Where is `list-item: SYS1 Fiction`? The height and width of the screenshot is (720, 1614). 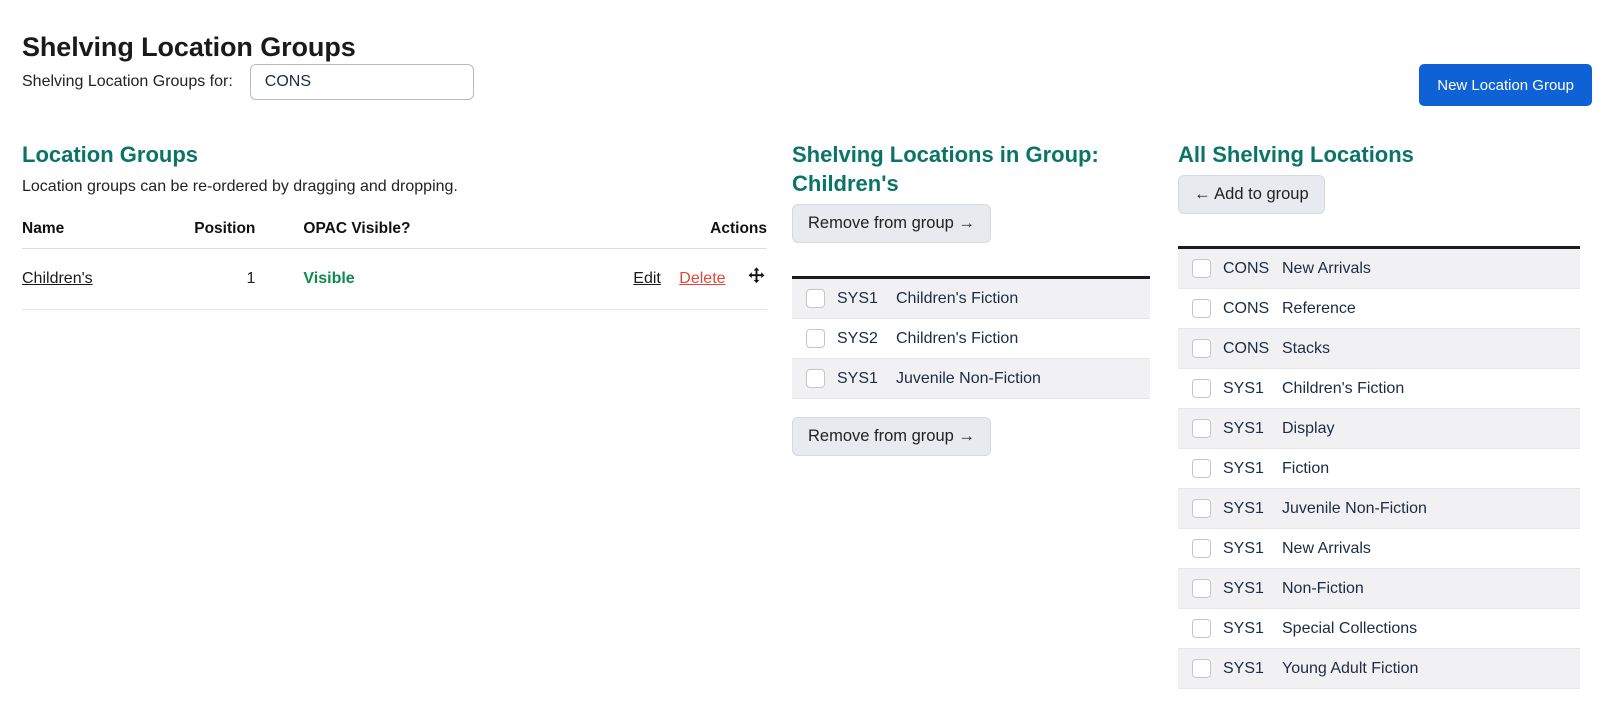 list-item: SYS1 Fiction is located at coordinates (1379, 469).